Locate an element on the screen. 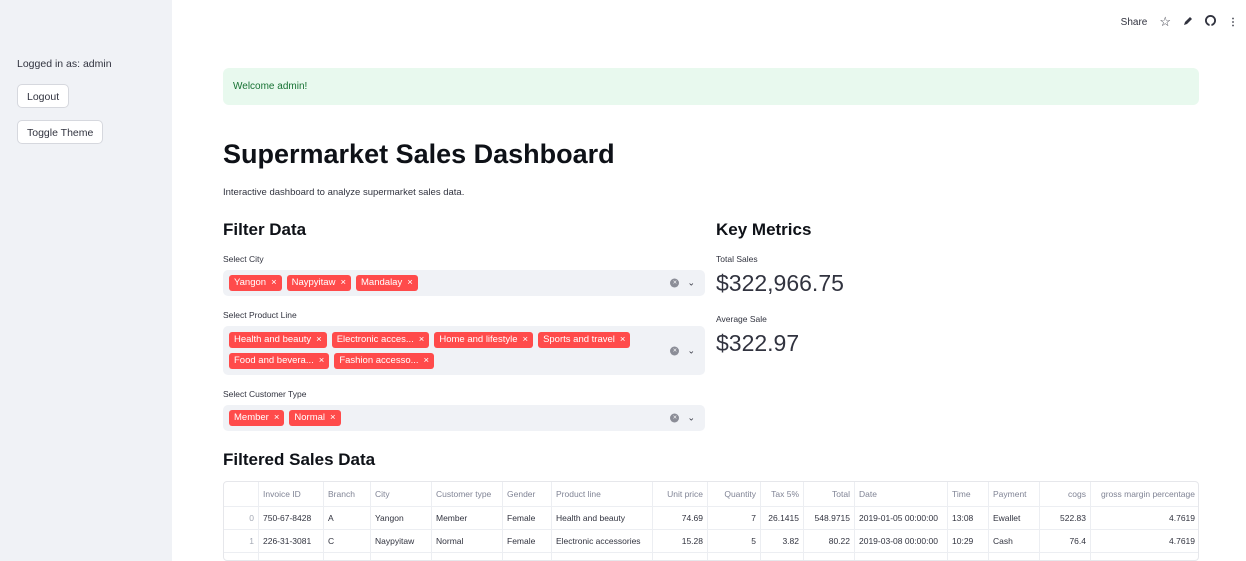 This screenshot has height=561, width=1246. table-cell: 2019-01-05 00:00:00 is located at coordinates (901, 518).